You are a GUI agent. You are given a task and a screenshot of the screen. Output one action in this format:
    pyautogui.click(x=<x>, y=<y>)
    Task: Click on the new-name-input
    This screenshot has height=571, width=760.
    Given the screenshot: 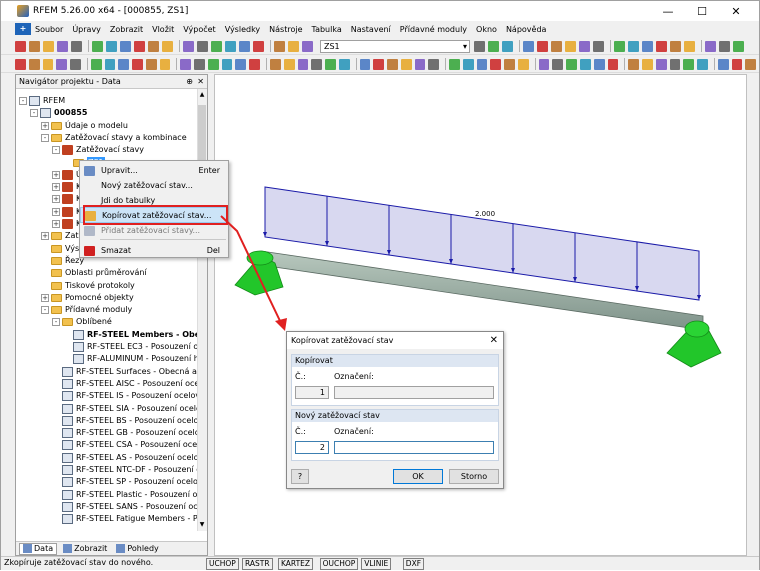 What is the action you would take?
    pyautogui.click(x=414, y=447)
    